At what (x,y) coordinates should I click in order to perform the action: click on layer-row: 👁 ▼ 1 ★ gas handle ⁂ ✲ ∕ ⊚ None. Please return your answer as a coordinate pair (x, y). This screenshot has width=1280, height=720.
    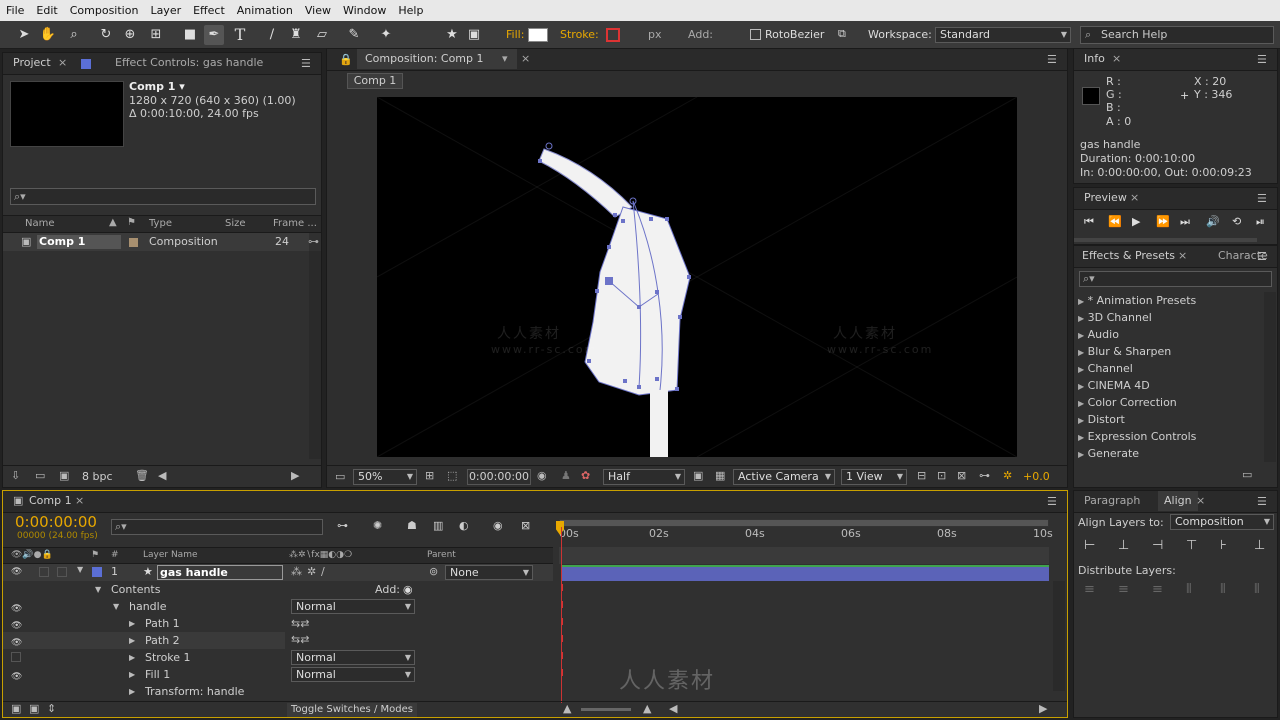
    Looking at the image, I should click on (278, 572).